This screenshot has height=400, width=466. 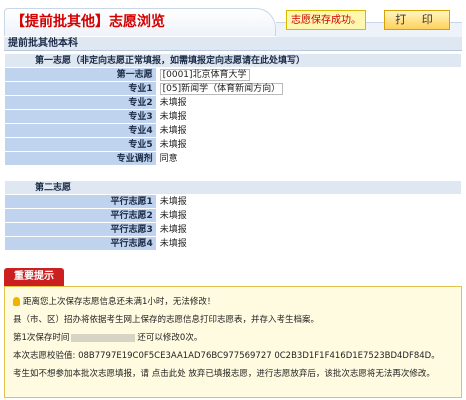 What do you see at coordinates (44, 356) in the screenshot?
I see `checksum-label: 本次志愿校验值:` at bounding box center [44, 356].